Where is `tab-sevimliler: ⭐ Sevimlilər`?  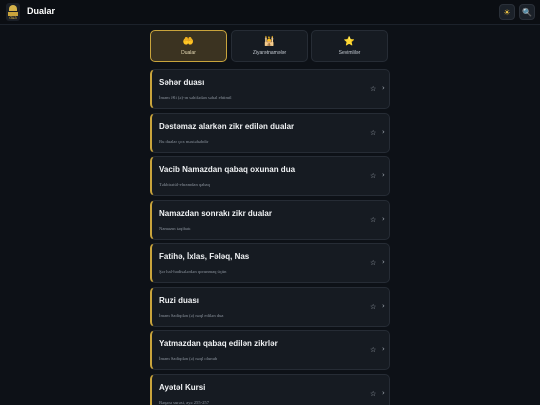
tab-sevimliler: ⭐ Sevimlilər is located at coordinates (349, 46).